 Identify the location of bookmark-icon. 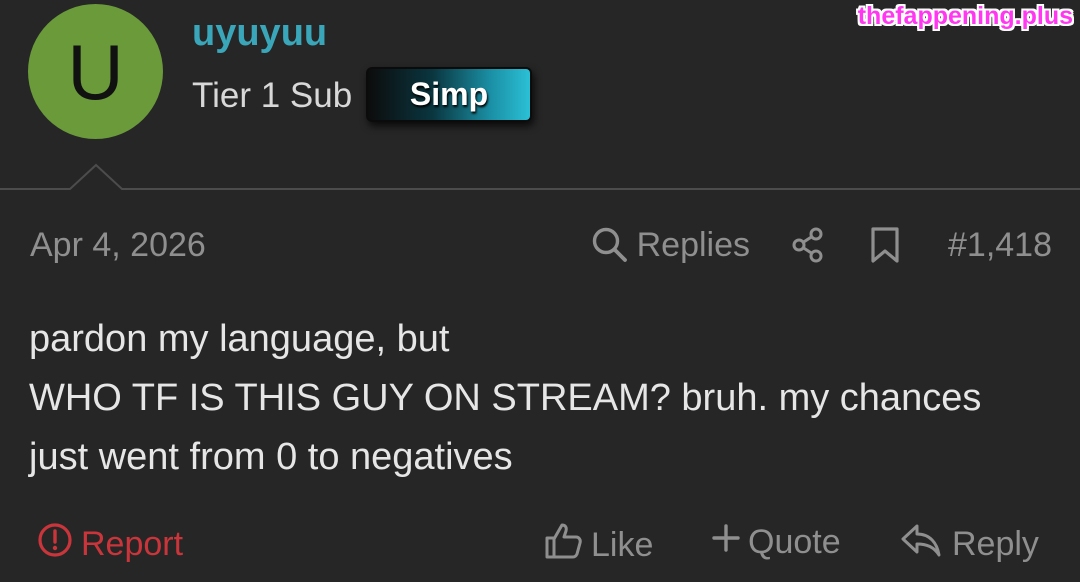
(885, 245).